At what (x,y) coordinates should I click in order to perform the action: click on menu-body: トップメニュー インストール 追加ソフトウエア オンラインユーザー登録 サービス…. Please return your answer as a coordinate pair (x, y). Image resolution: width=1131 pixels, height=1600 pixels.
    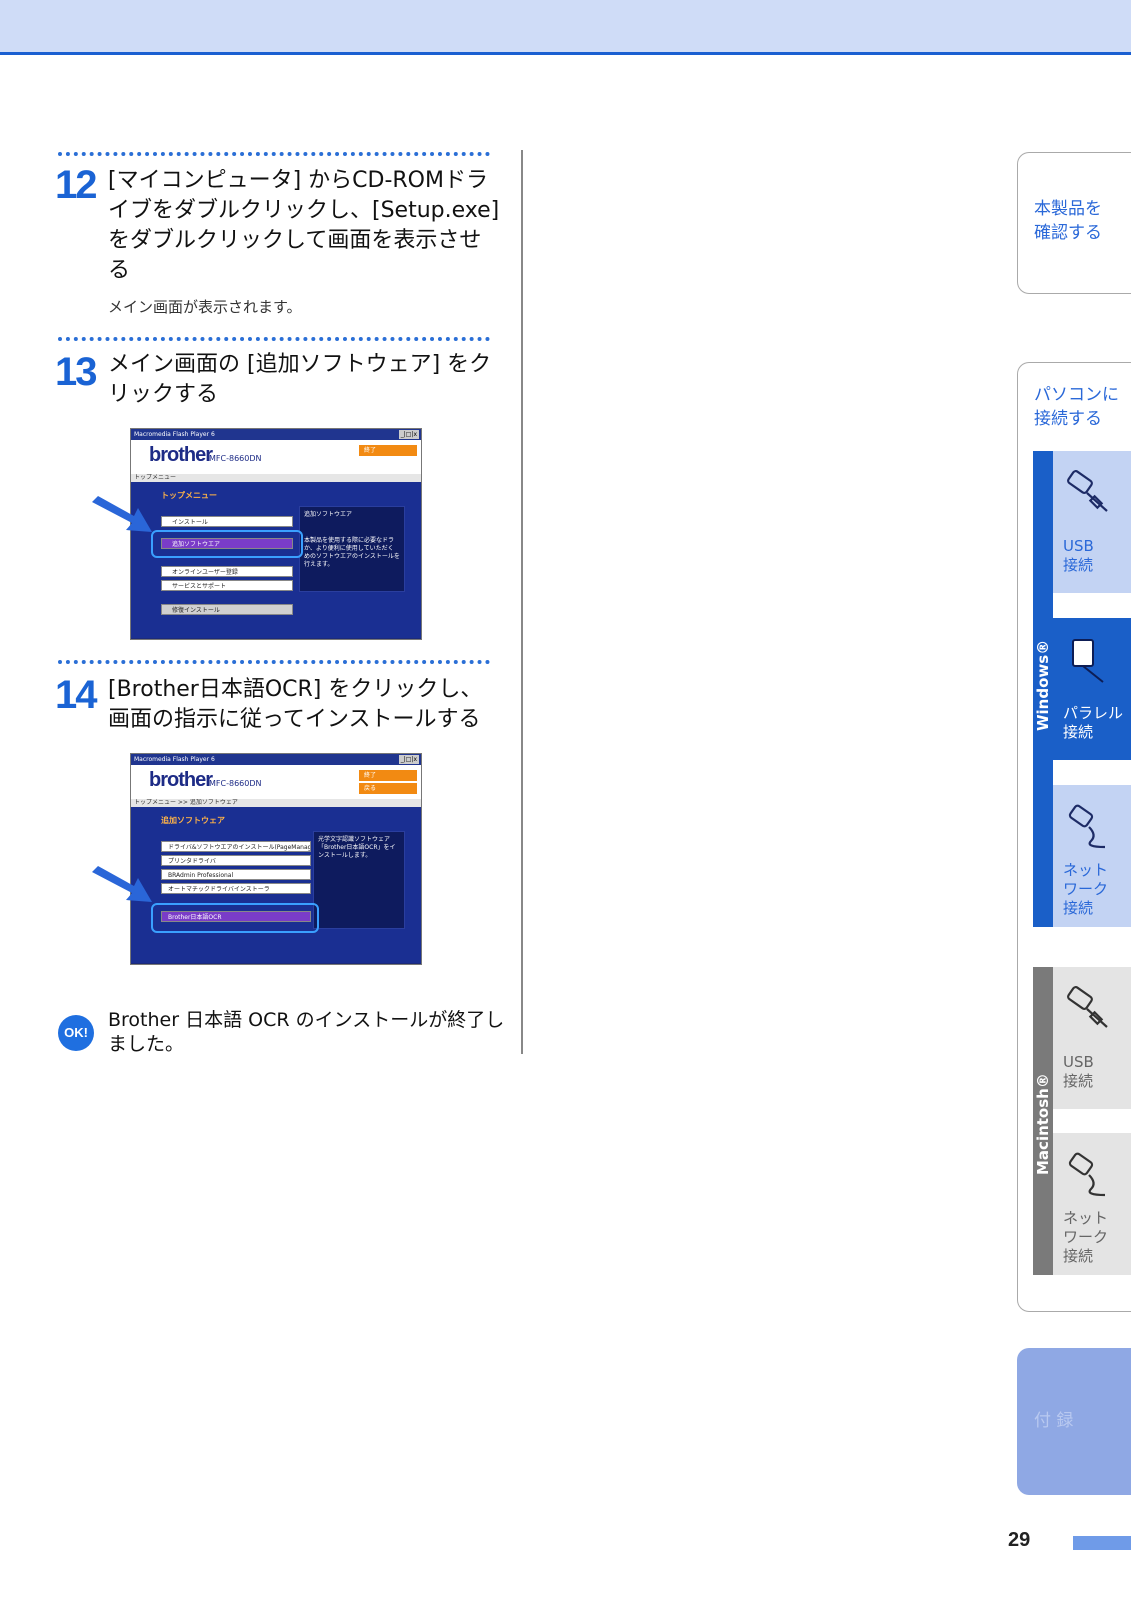
    Looking at the image, I should click on (276, 560).